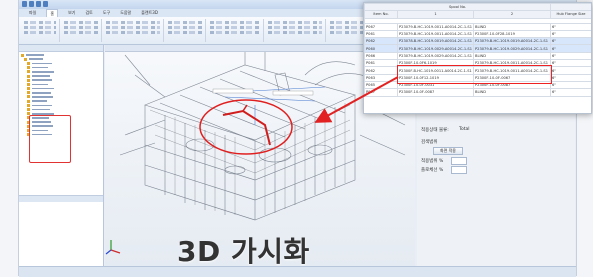 This screenshot has width=593, height=277. I want to click on callout-arrow, so click(356, 99).